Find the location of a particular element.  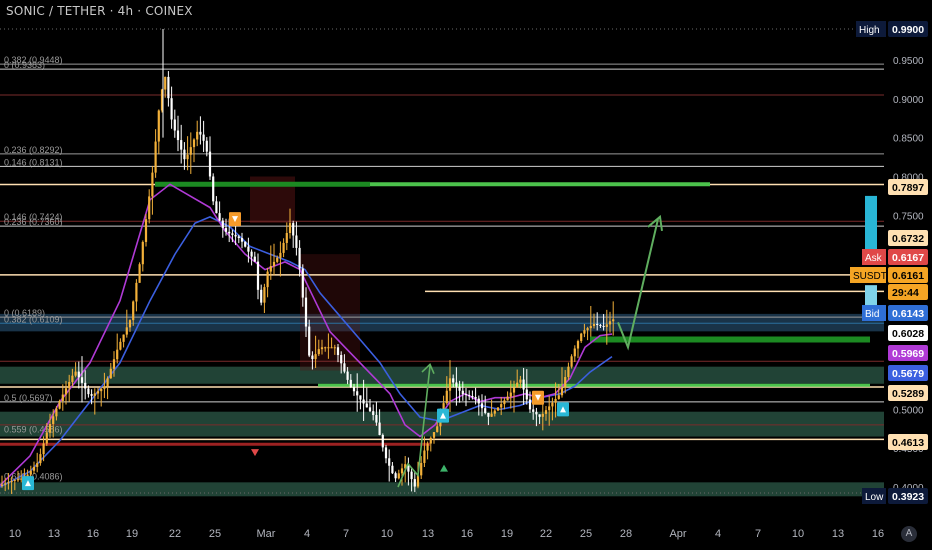

price-label-value: 0.7897 is located at coordinates (908, 188).